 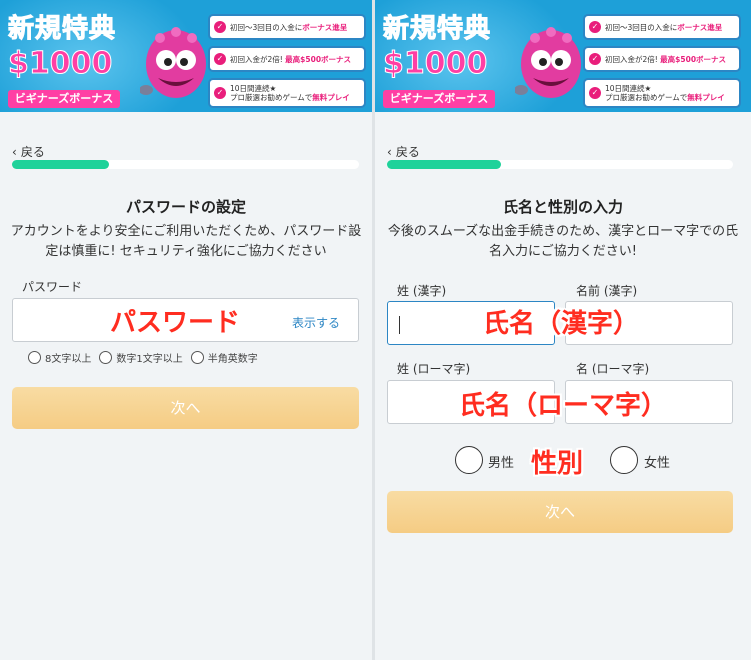 I want to click on requirement-text: 半角英数字, so click(x=232, y=359).